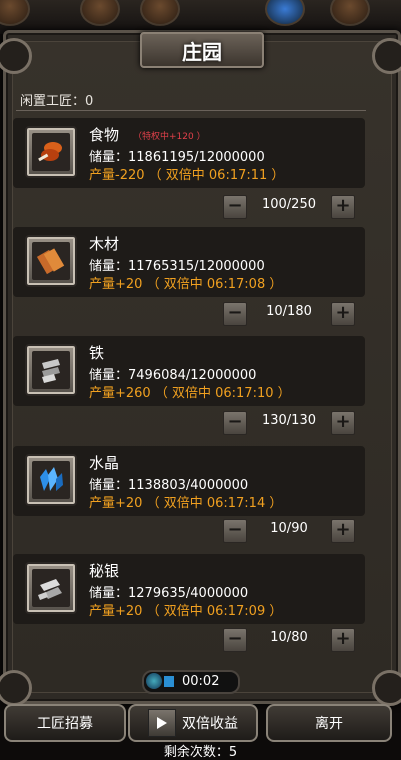  I want to click on craftsman-count: 10/80, so click(289, 637).